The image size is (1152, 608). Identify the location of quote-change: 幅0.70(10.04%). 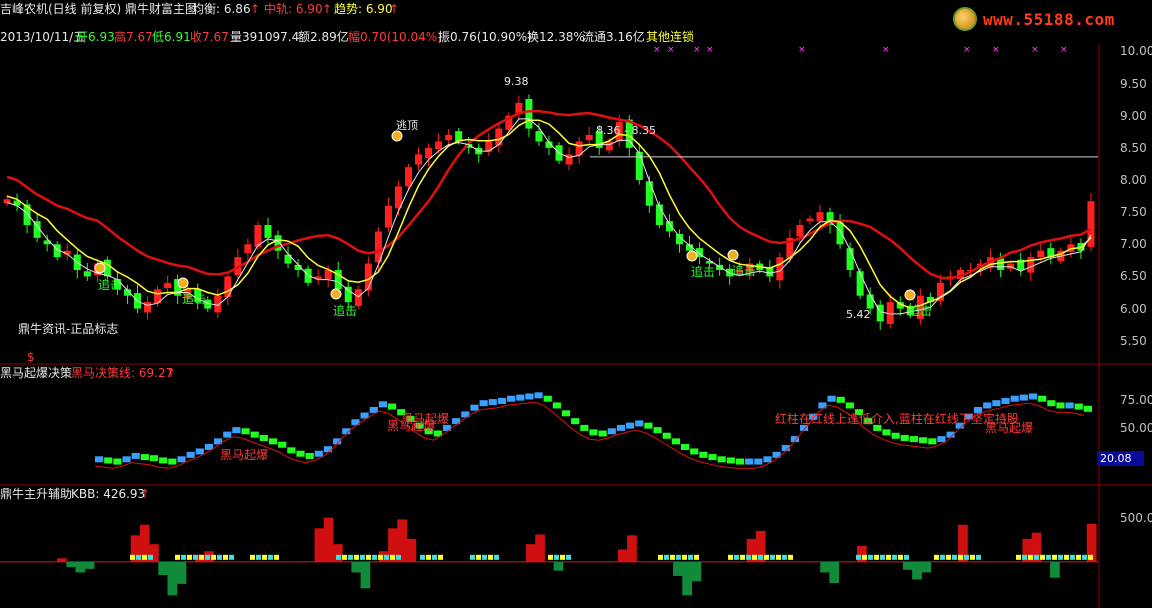
(395, 37).